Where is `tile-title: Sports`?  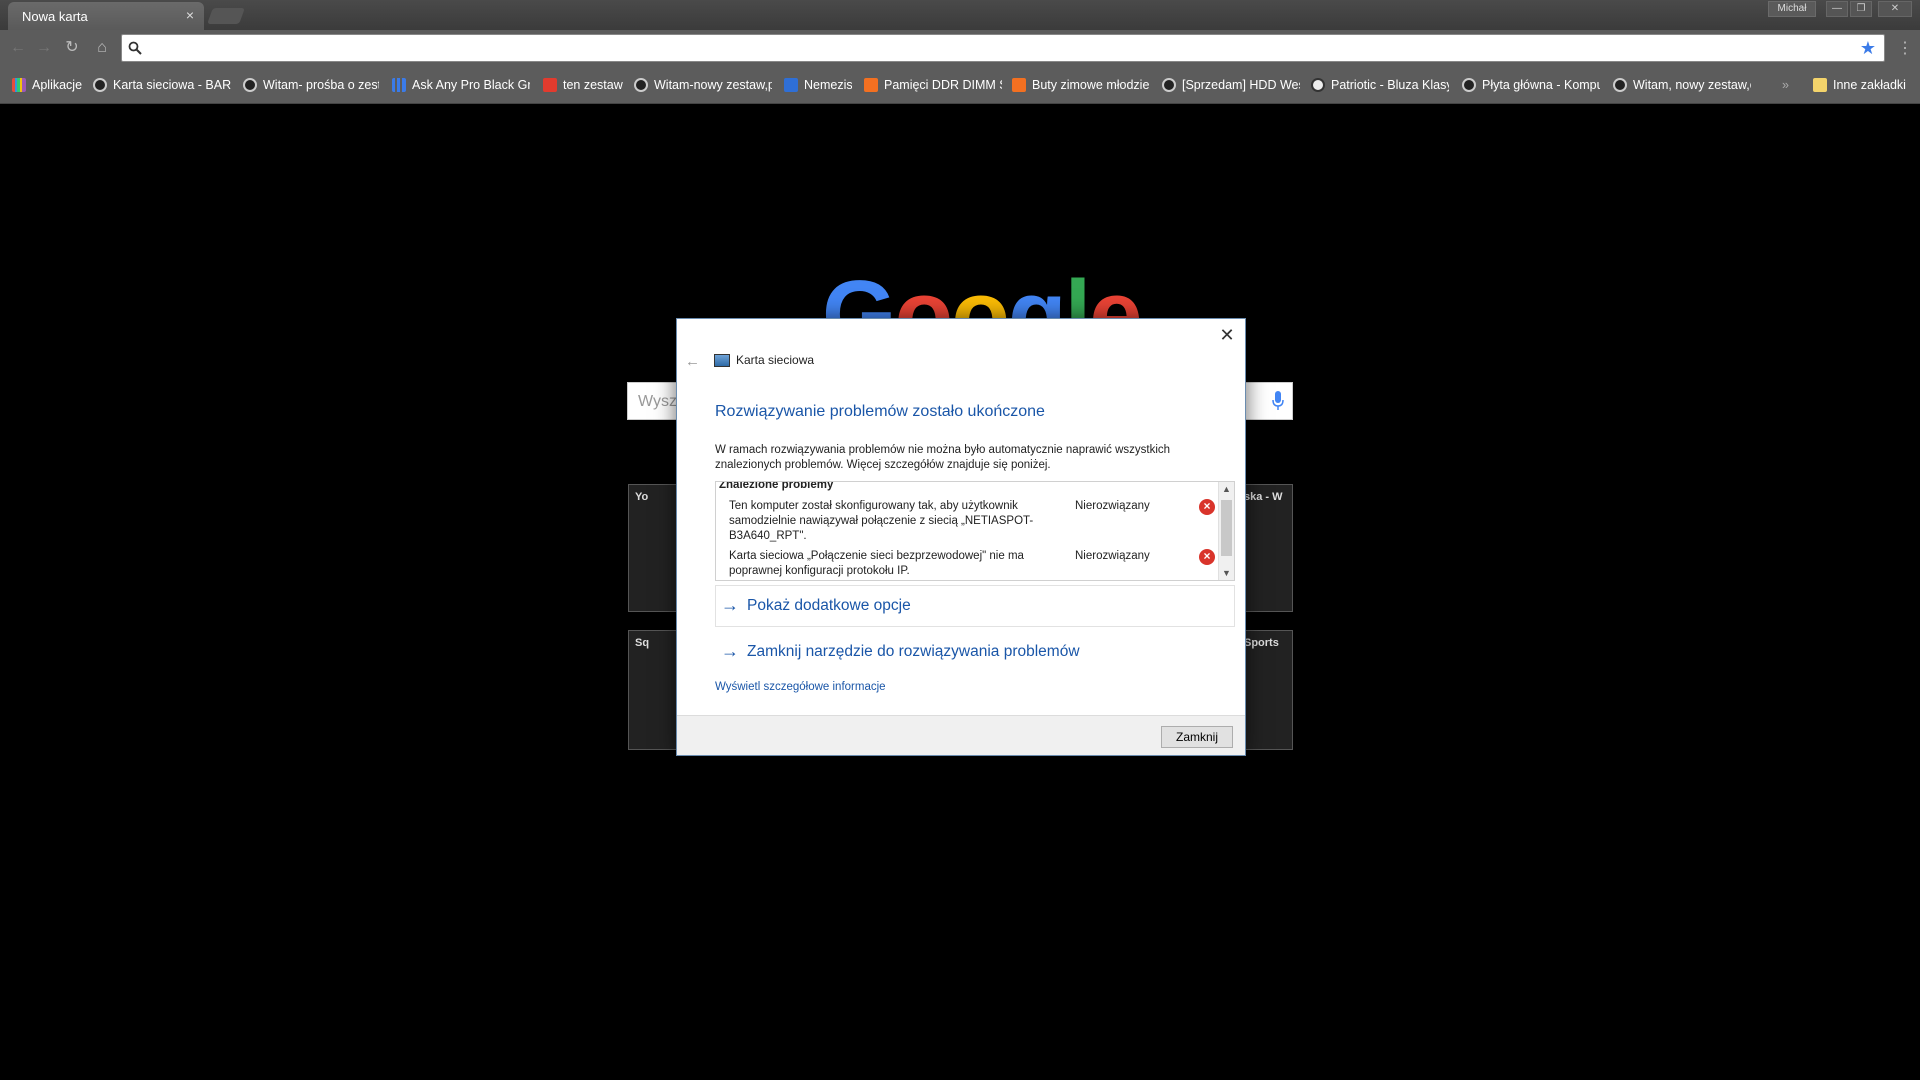
tile-title: Sports is located at coordinates (1261, 643).